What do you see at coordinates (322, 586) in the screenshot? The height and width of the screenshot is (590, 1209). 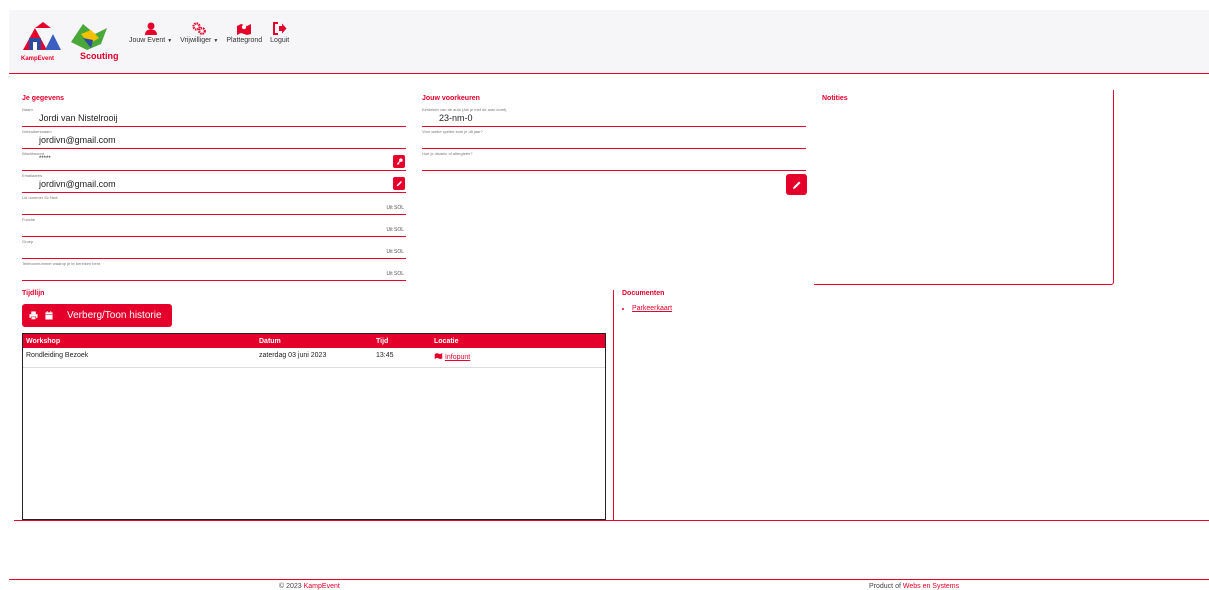 I see `copyright-brand-link: KampEvent` at bounding box center [322, 586].